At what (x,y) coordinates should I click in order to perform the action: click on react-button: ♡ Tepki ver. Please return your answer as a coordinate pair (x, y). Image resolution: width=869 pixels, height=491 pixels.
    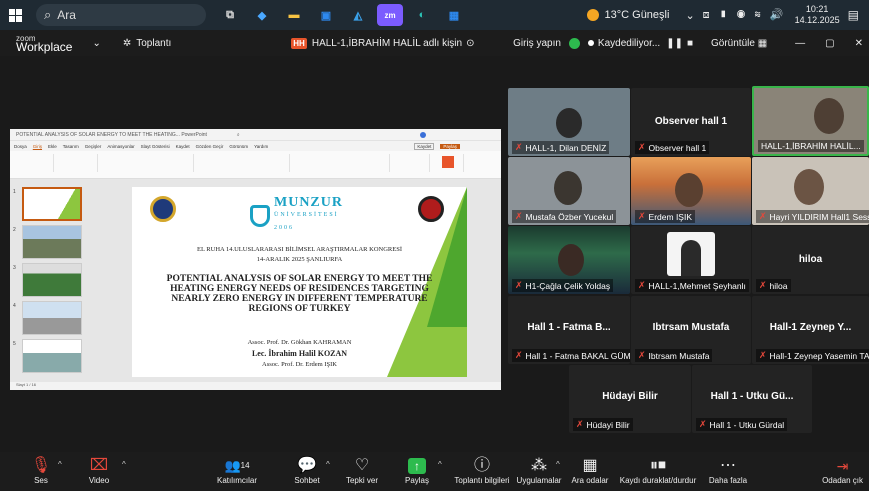
    Looking at the image, I should click on (362, 470).